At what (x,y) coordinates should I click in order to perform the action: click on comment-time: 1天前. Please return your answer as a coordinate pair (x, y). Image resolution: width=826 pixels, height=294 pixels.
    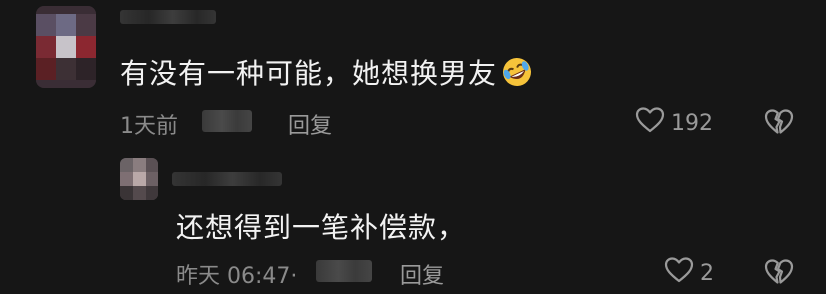
    Looking at the image, I should click on (149, 126).